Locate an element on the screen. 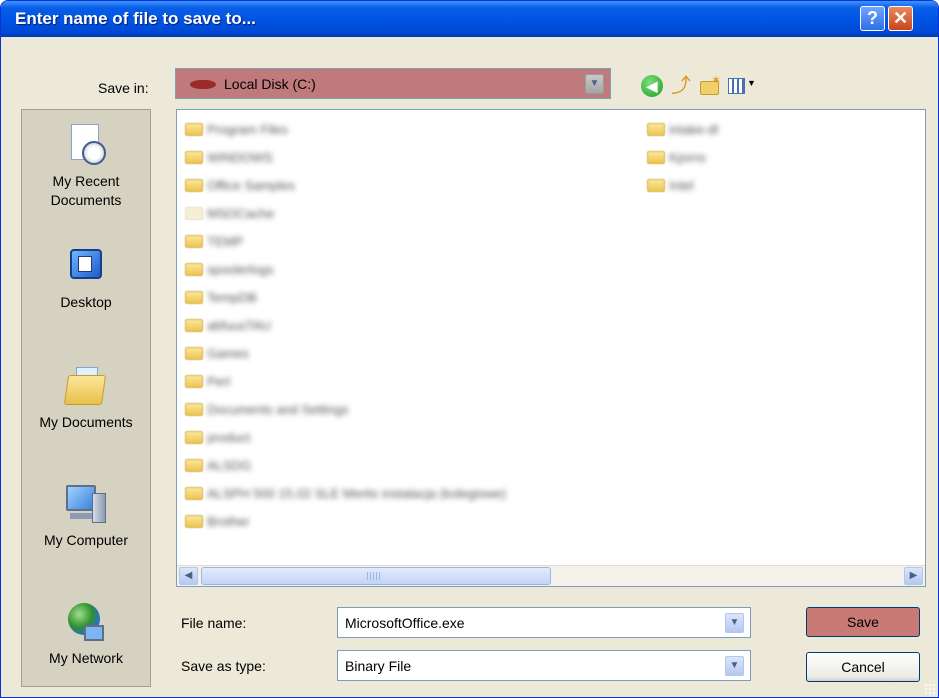 This screenshot has height=698, width=939. views-menu-button: ▼ is located at coordinates (743, 86).